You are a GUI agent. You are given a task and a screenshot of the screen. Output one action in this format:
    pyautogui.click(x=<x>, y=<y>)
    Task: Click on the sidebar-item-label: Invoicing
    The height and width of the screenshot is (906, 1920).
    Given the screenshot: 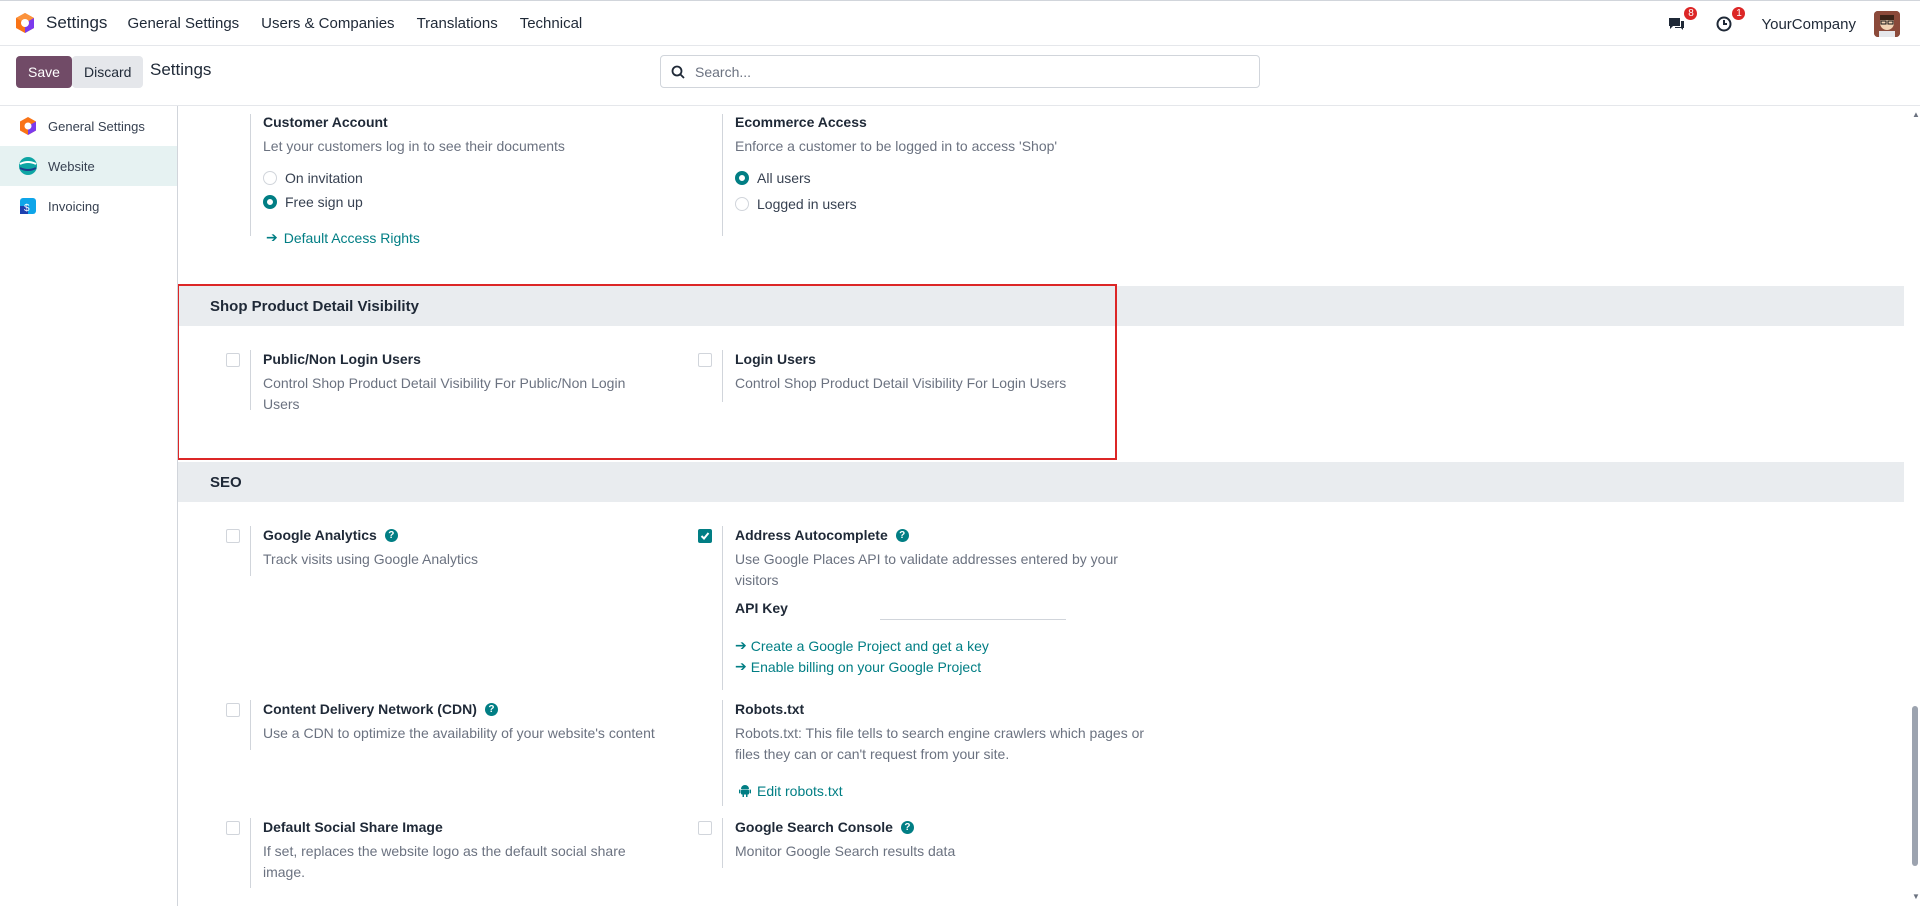 What is the action you would take?
    pyautogui.click(x=74, y=206)
    